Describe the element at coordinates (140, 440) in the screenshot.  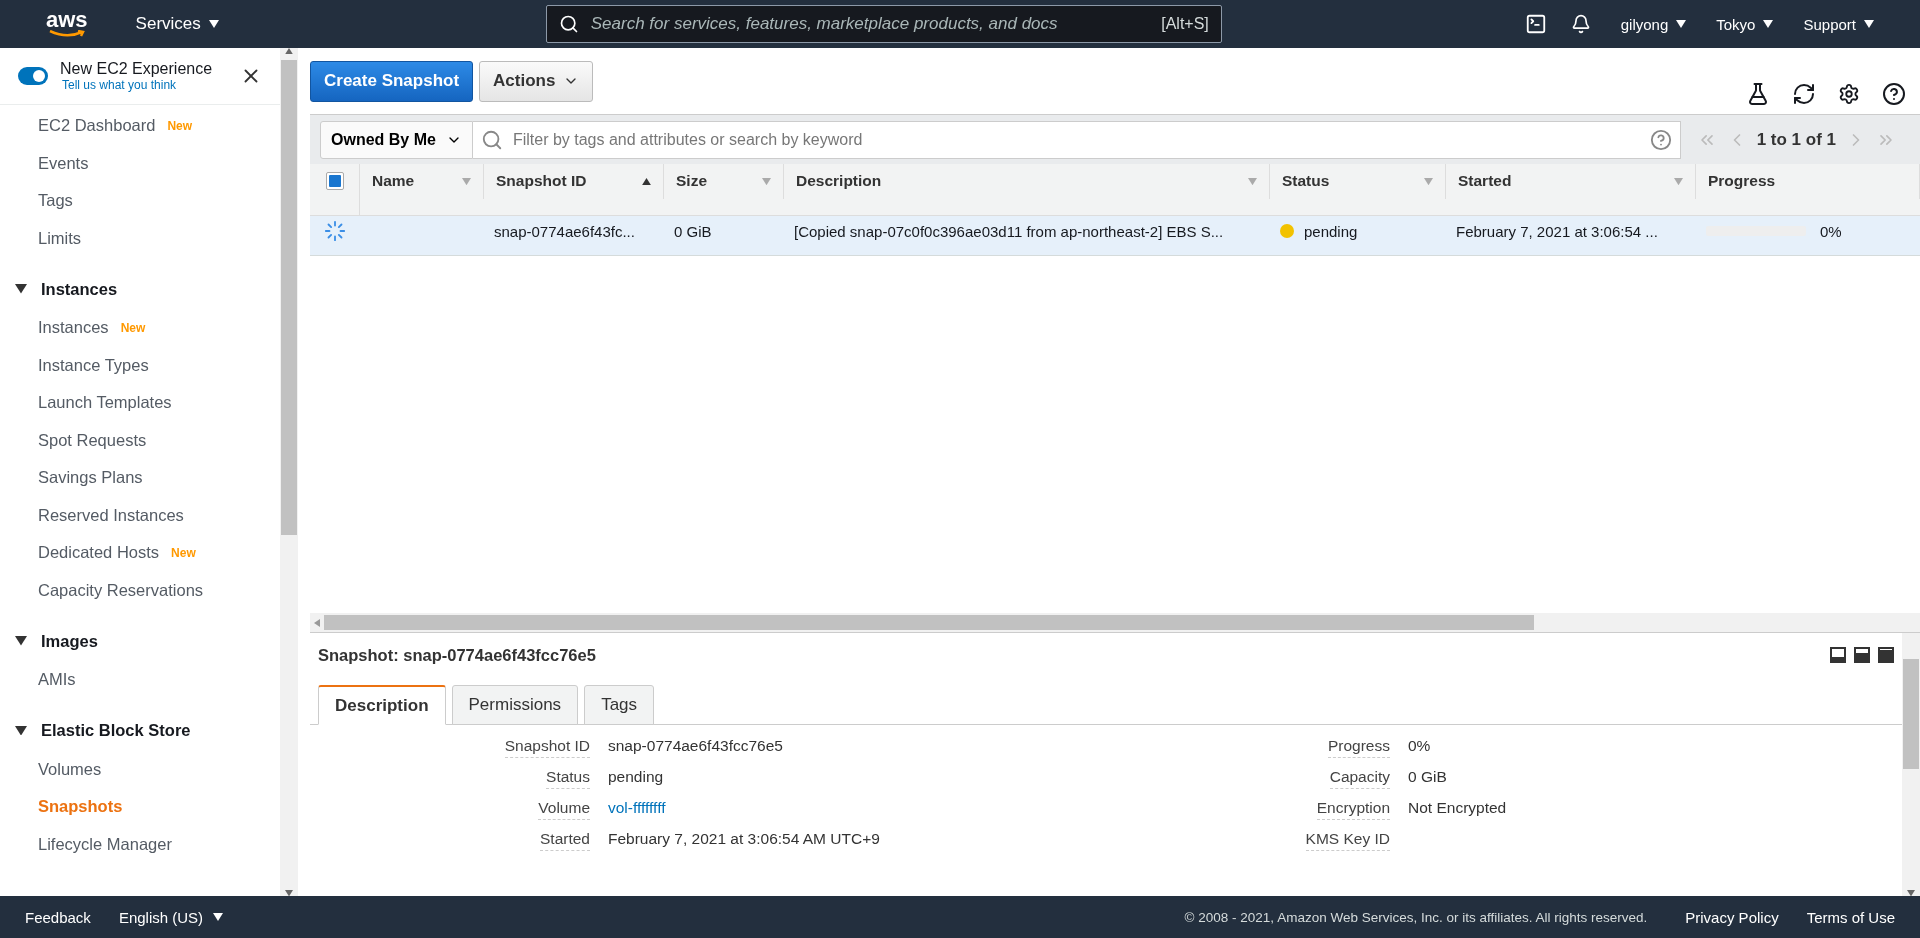
I see `sidebar-item: Spot Requests` at that location.